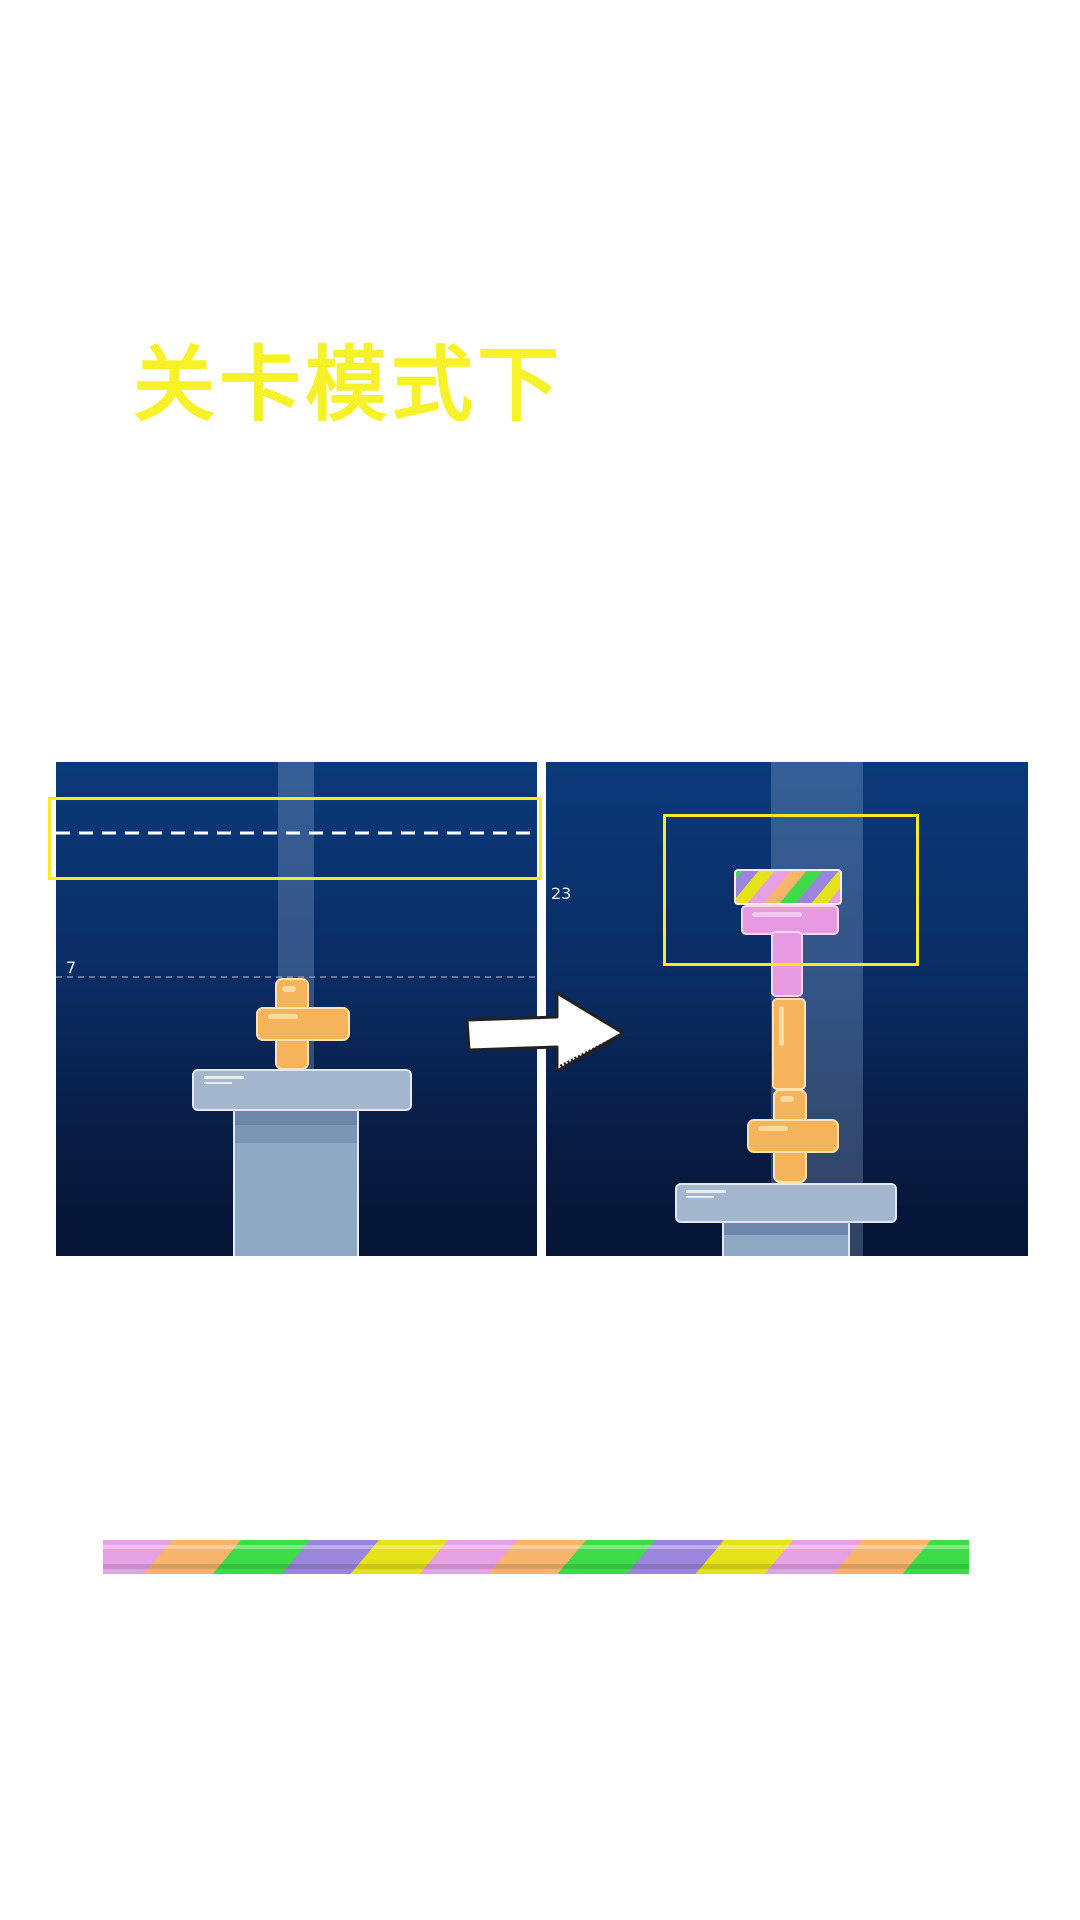 This screenshot has height=1920, width=1080. What do you see at coordinates (295, 838) in the screenshot?
I see `target-line-highlight` at bounding box center [295, 838].